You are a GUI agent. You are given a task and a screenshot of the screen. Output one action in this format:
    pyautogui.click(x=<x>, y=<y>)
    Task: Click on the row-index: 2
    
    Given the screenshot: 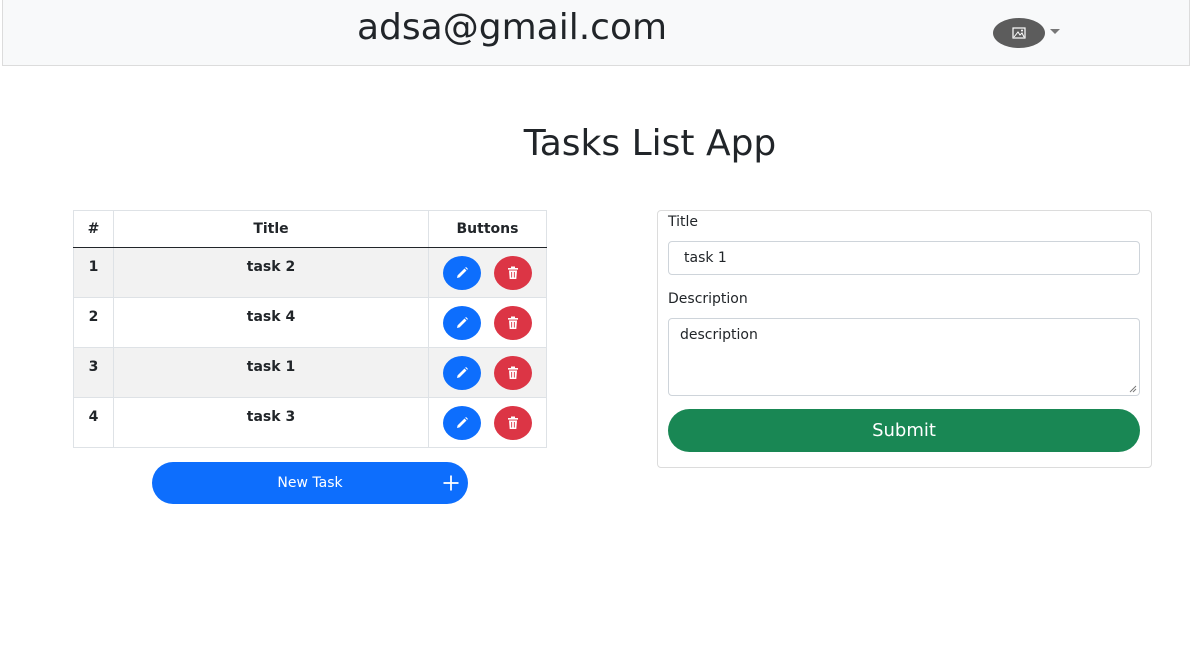 What is the action you would take?
    pyautogui.click(x=93, y=322)
    